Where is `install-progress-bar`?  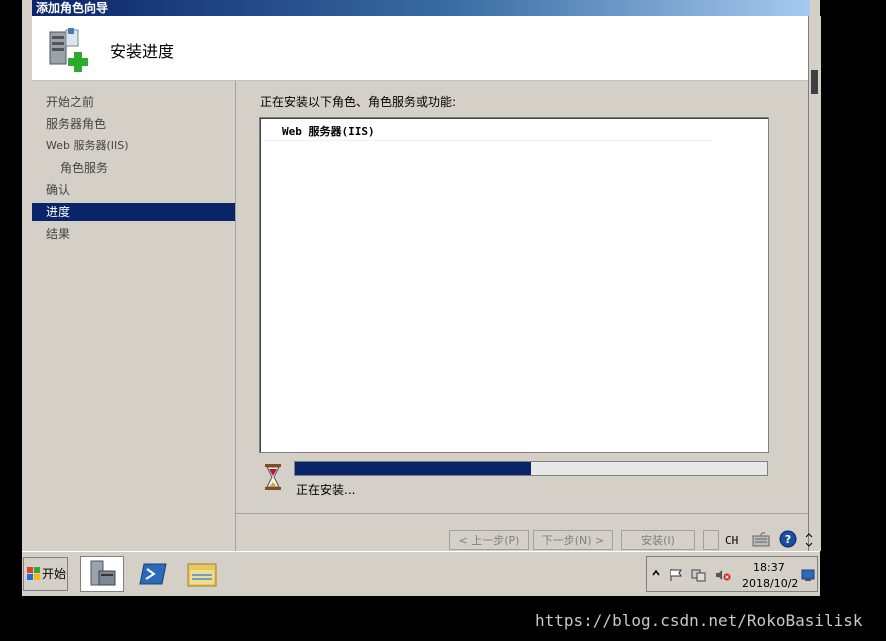 install-progress-bar is located at coordinates (531, 468).